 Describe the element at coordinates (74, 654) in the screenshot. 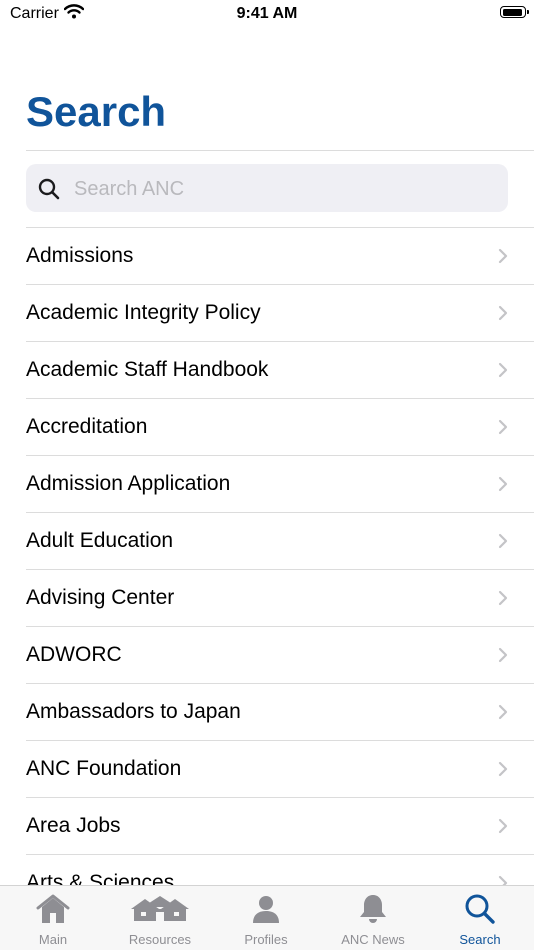

I see `list-item-label: ADWORC` at that location.